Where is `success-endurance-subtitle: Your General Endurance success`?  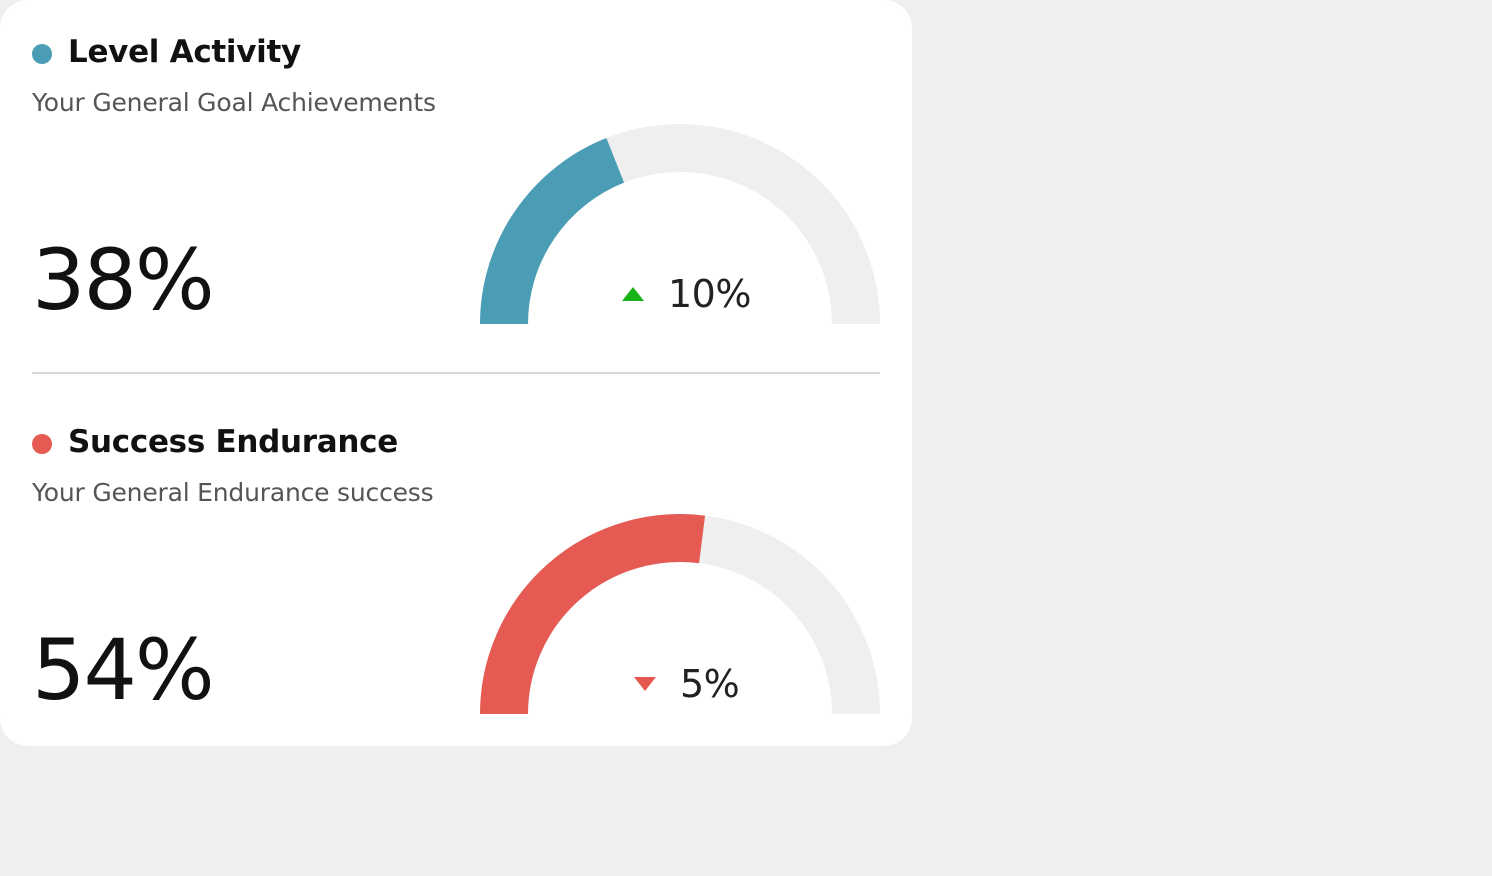
success-endurance-subtitle: Your General Endurance success is located at coordinates (233, 492).